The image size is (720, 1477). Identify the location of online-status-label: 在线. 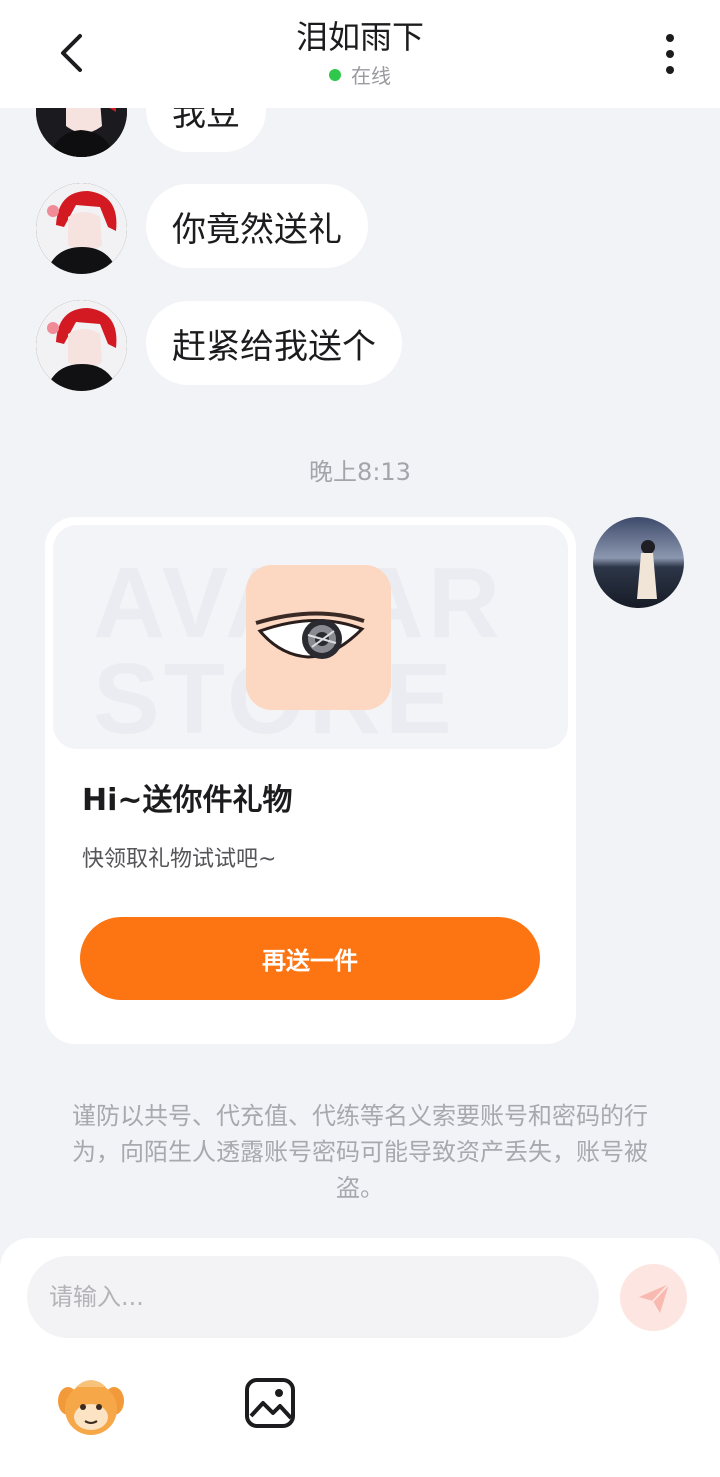
(371, 76).